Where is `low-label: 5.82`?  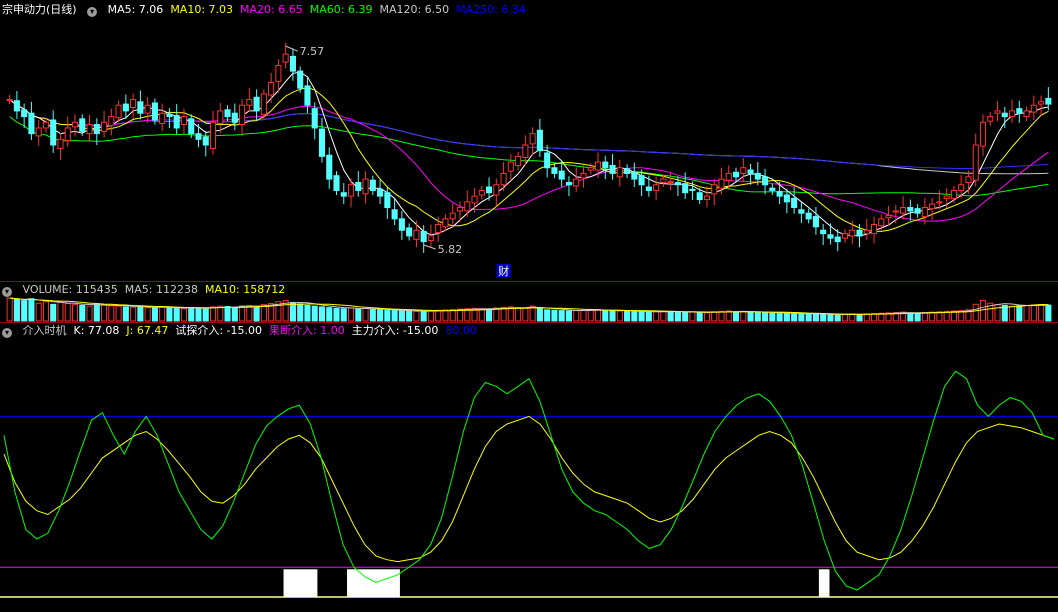
low-label: 5.82 is located at coordinates (450, 249).